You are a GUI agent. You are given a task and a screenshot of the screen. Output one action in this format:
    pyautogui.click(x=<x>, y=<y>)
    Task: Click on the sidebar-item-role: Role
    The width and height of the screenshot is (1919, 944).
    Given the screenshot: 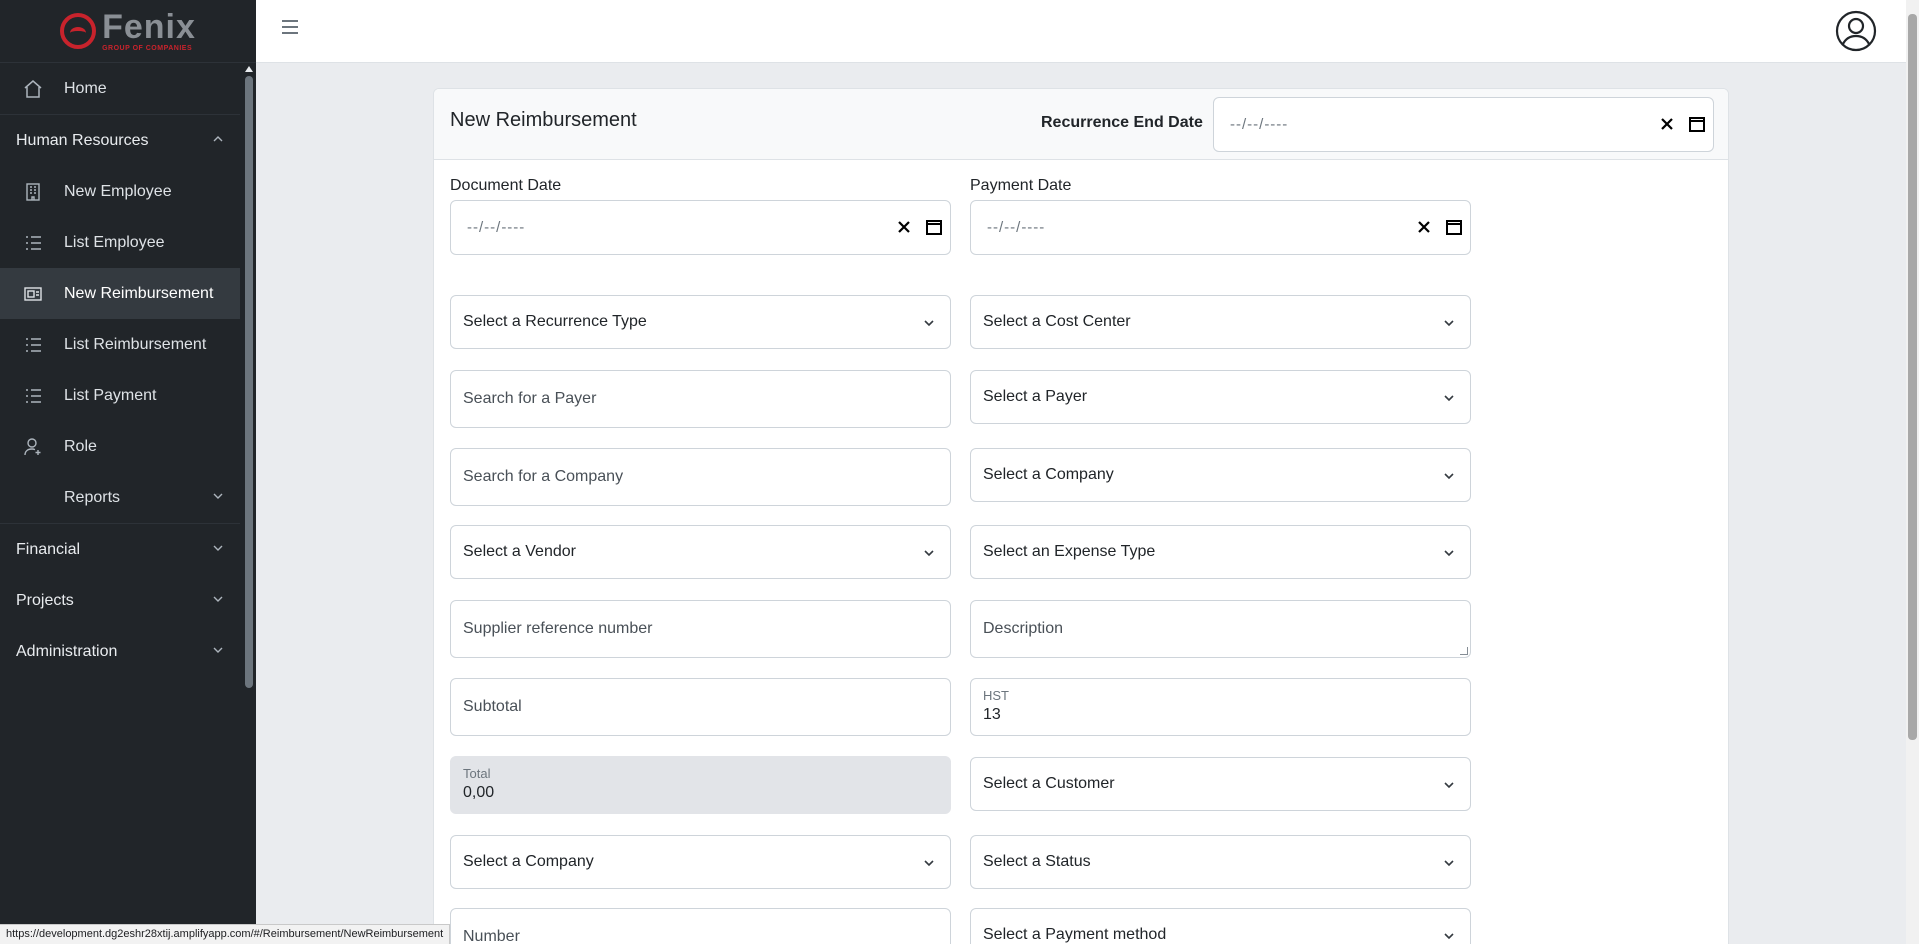 What is the action you would take?
    pyautogui.click(x=120, y=446)
    